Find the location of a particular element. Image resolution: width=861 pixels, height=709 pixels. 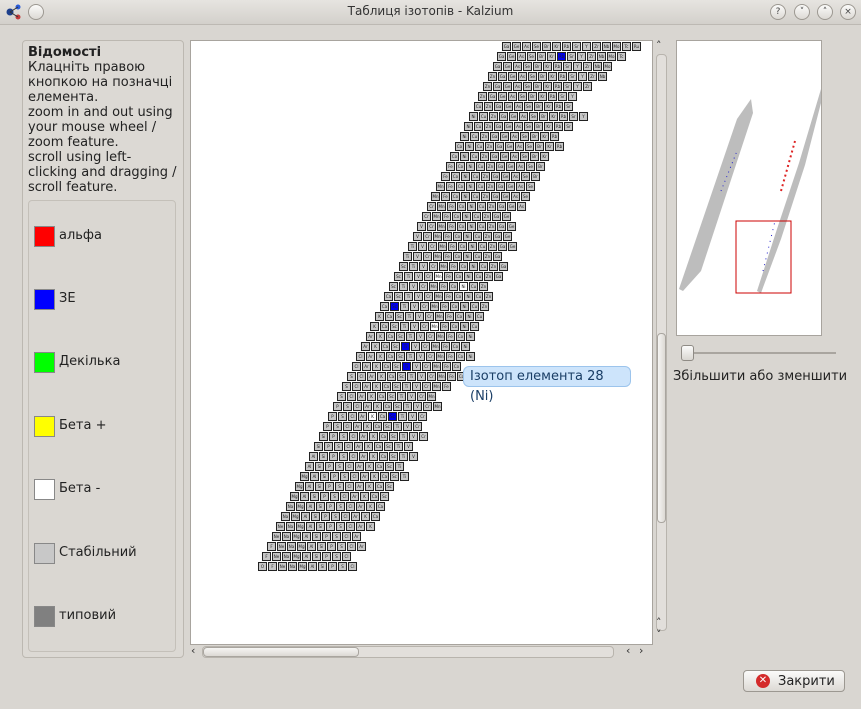

zoom-slider is located at coordinates (757, 353).